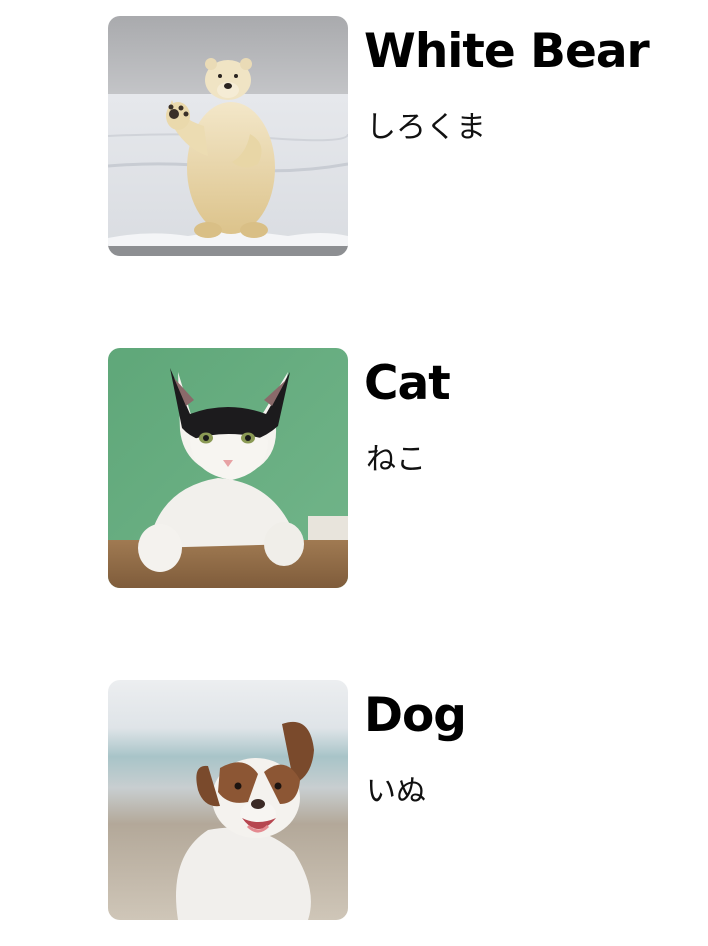 The image size is (708, 946). I want to click on item-subtitle: ねこ, so click(396, 459).